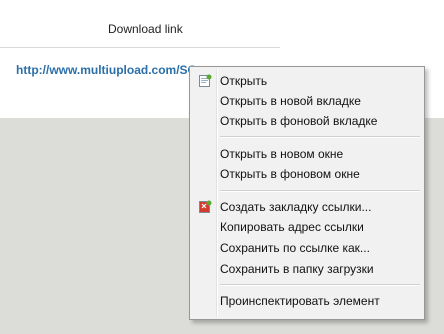 The image size is (444, 334). I want to click on menu-item-label: Копировать адрес ссылки, so click(292, 227).